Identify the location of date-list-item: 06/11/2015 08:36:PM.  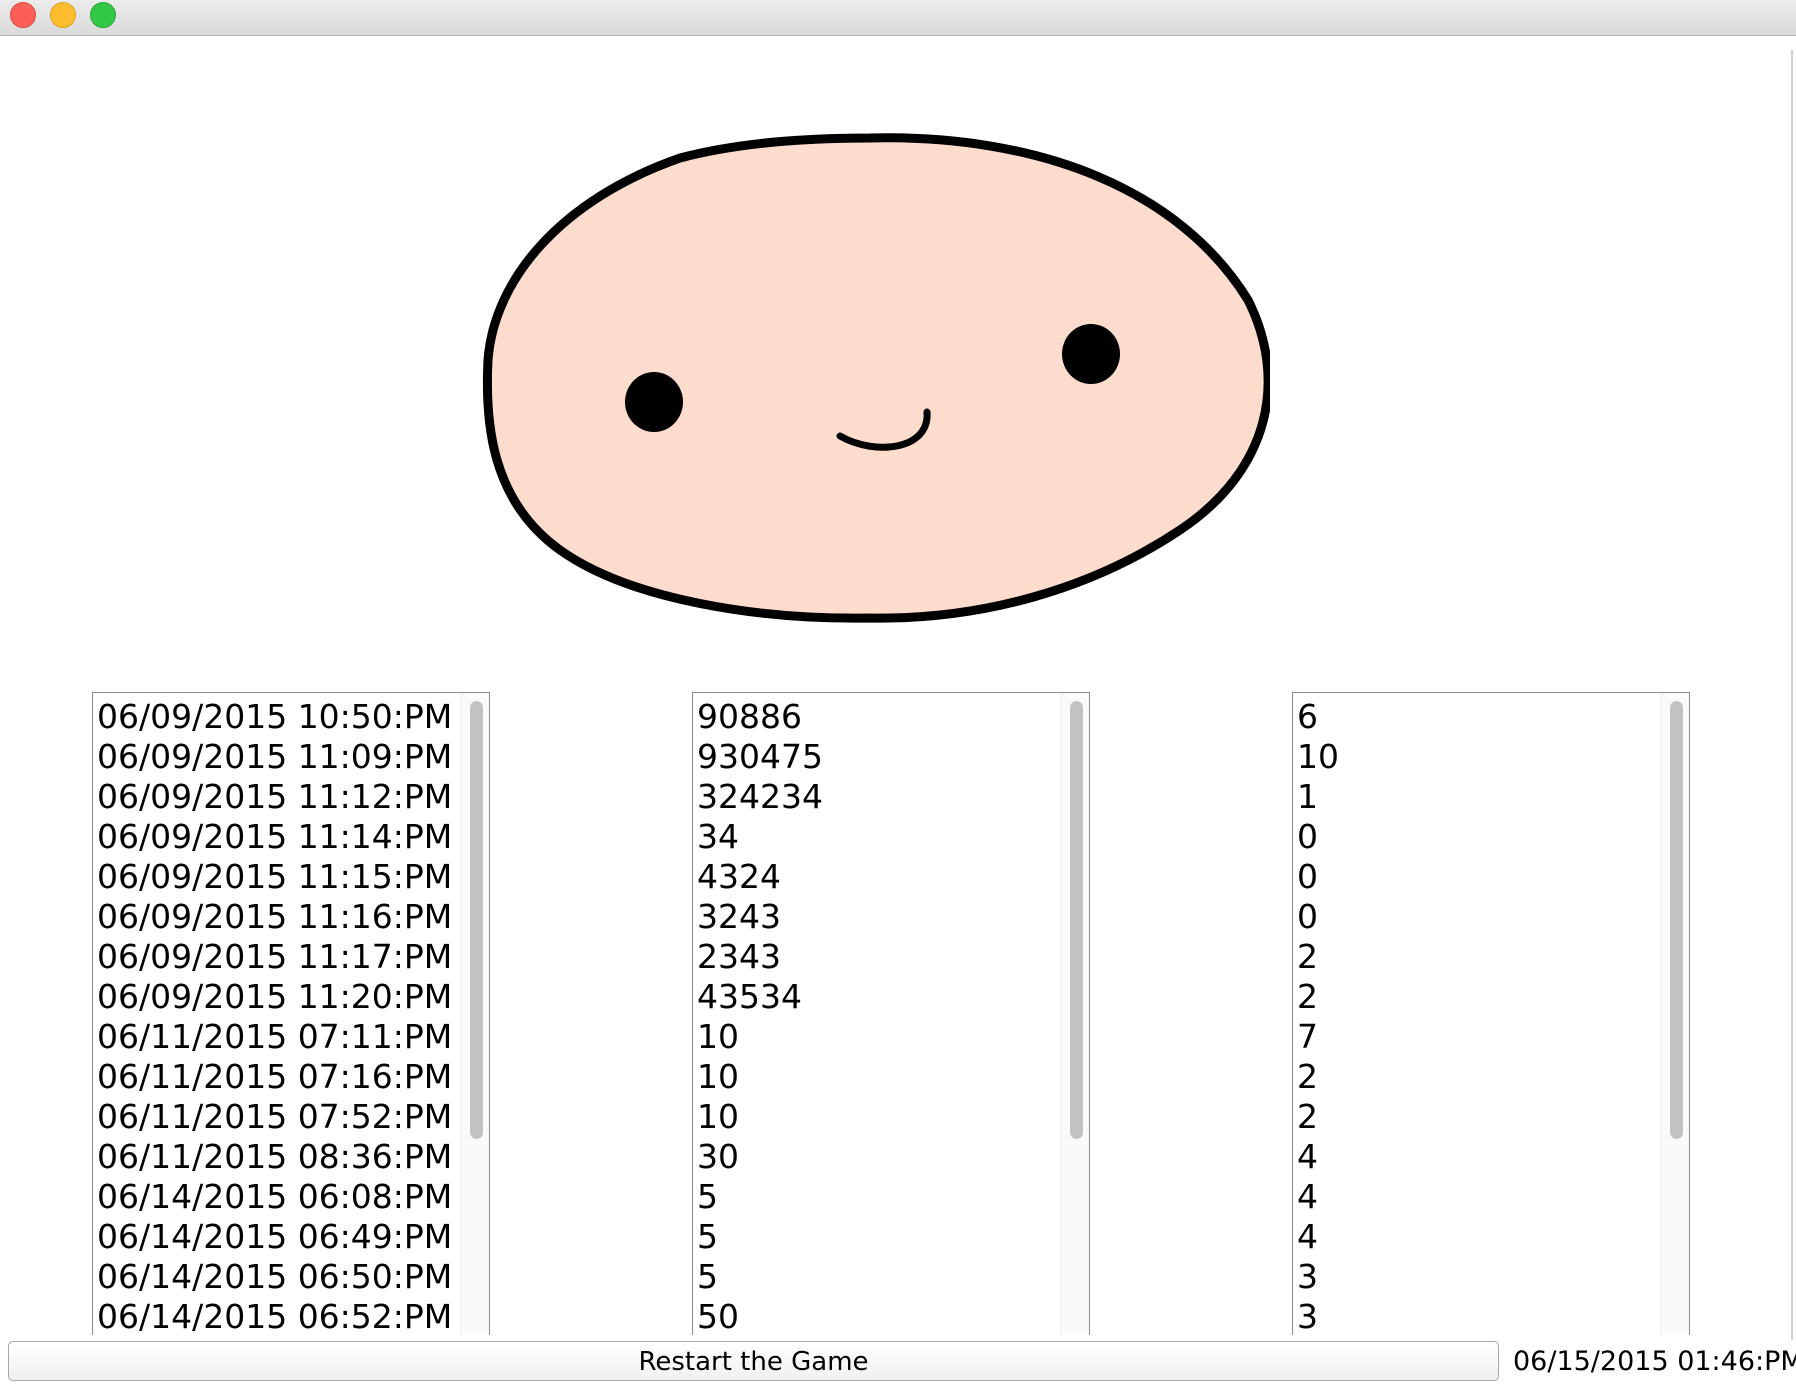
(273, 1157).